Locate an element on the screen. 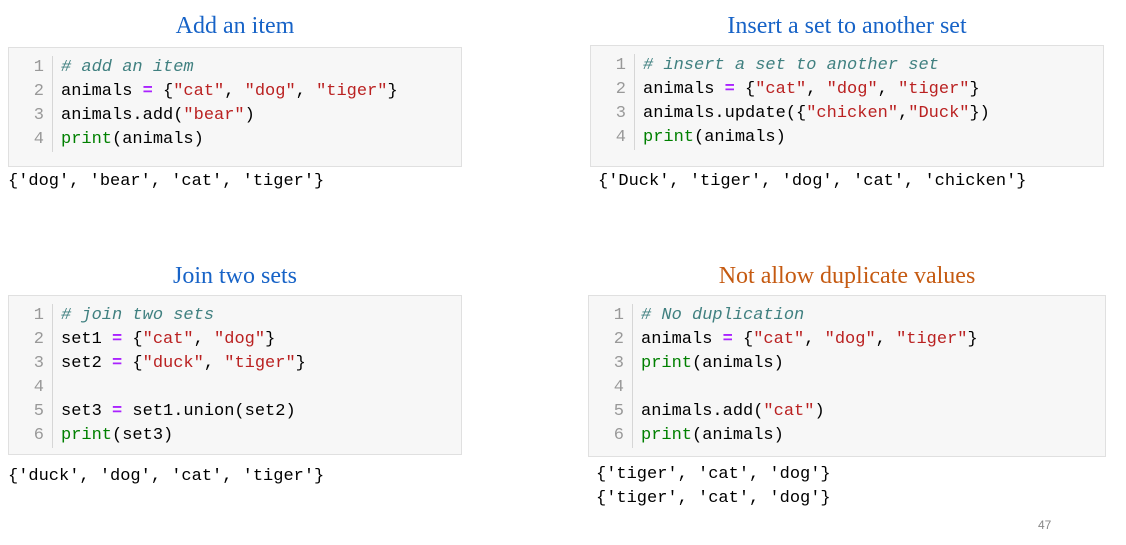 The height and width of the screenshot is (545, 1126). cell-output: {'dog', 'bear', 'cat', 'tiger'} is located at coordinates (166, 182).